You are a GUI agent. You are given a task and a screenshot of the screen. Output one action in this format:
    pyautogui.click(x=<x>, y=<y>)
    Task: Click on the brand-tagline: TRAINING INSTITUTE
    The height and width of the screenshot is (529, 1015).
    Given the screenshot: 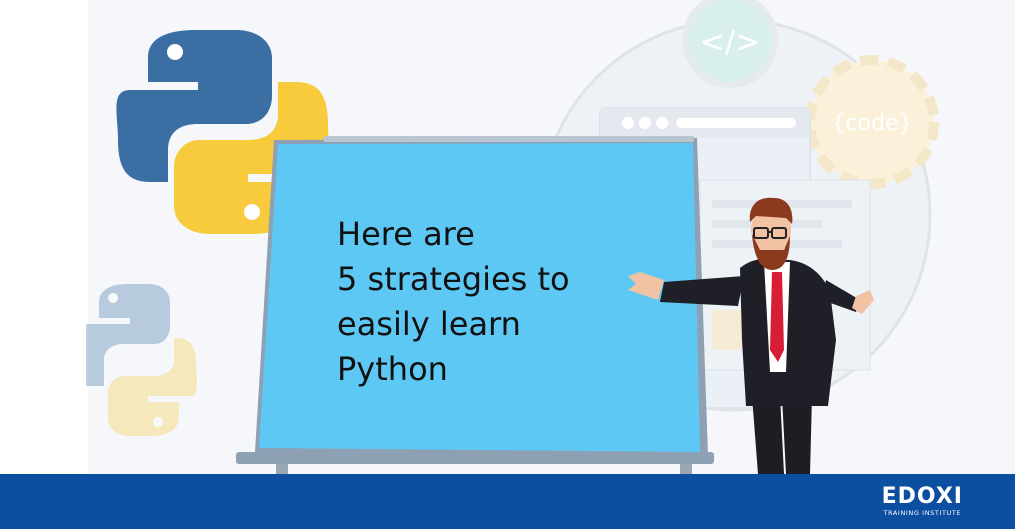 What is the action you would take?
    pyautogui.click(x=922, y=513)
    